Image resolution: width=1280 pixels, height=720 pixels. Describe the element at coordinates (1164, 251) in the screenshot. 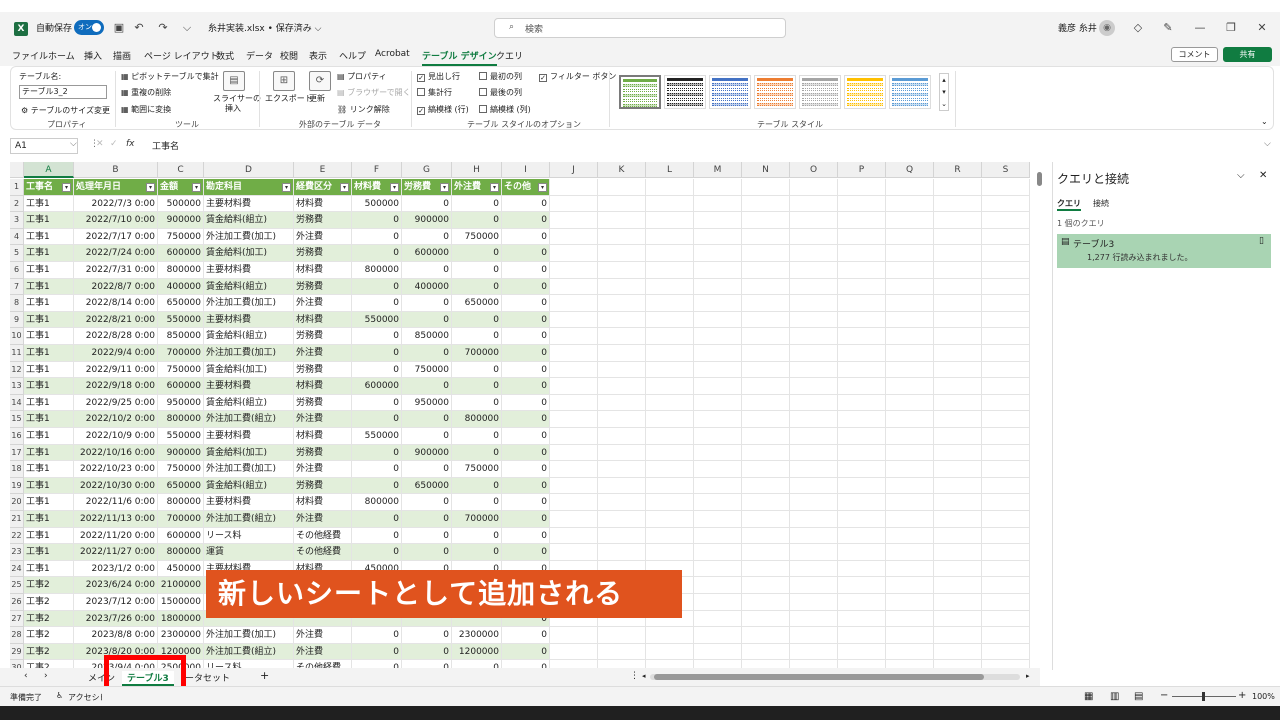

I see `query-item: ▤ テーブル3 1,277 行読み込まれました。 ▯` at that location.